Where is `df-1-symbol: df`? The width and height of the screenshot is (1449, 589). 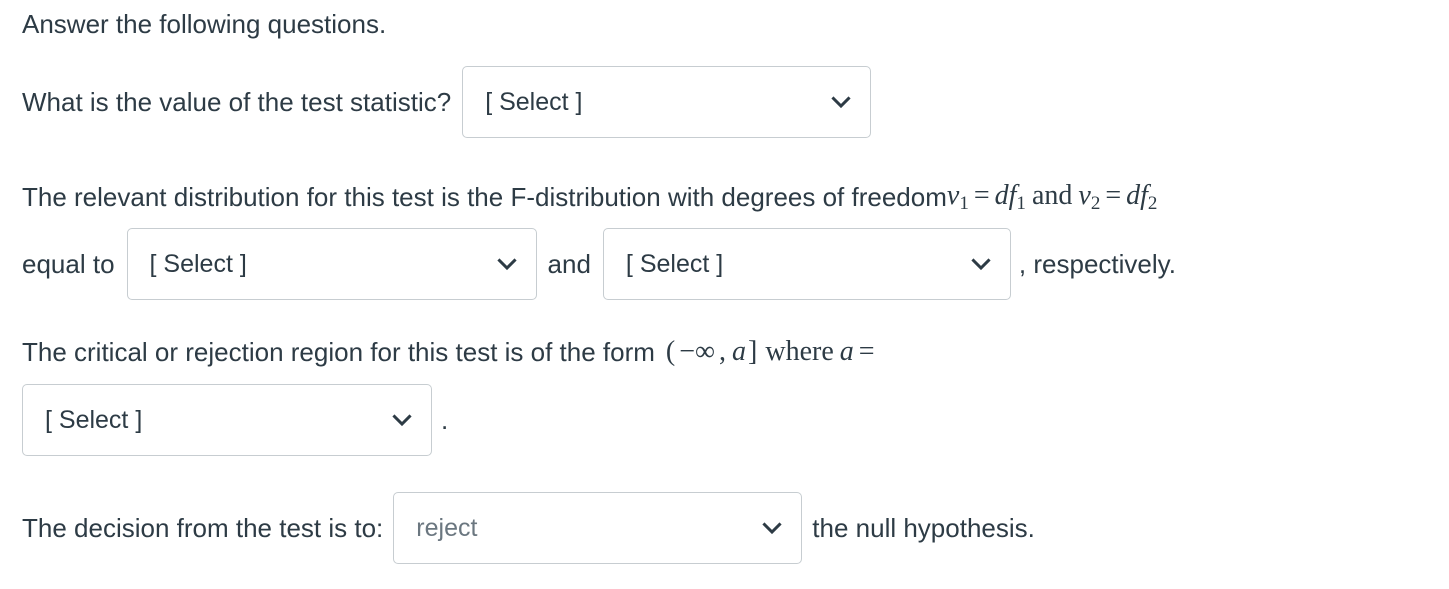
df-1-symbol: df is located at coordinates (1005, 195).